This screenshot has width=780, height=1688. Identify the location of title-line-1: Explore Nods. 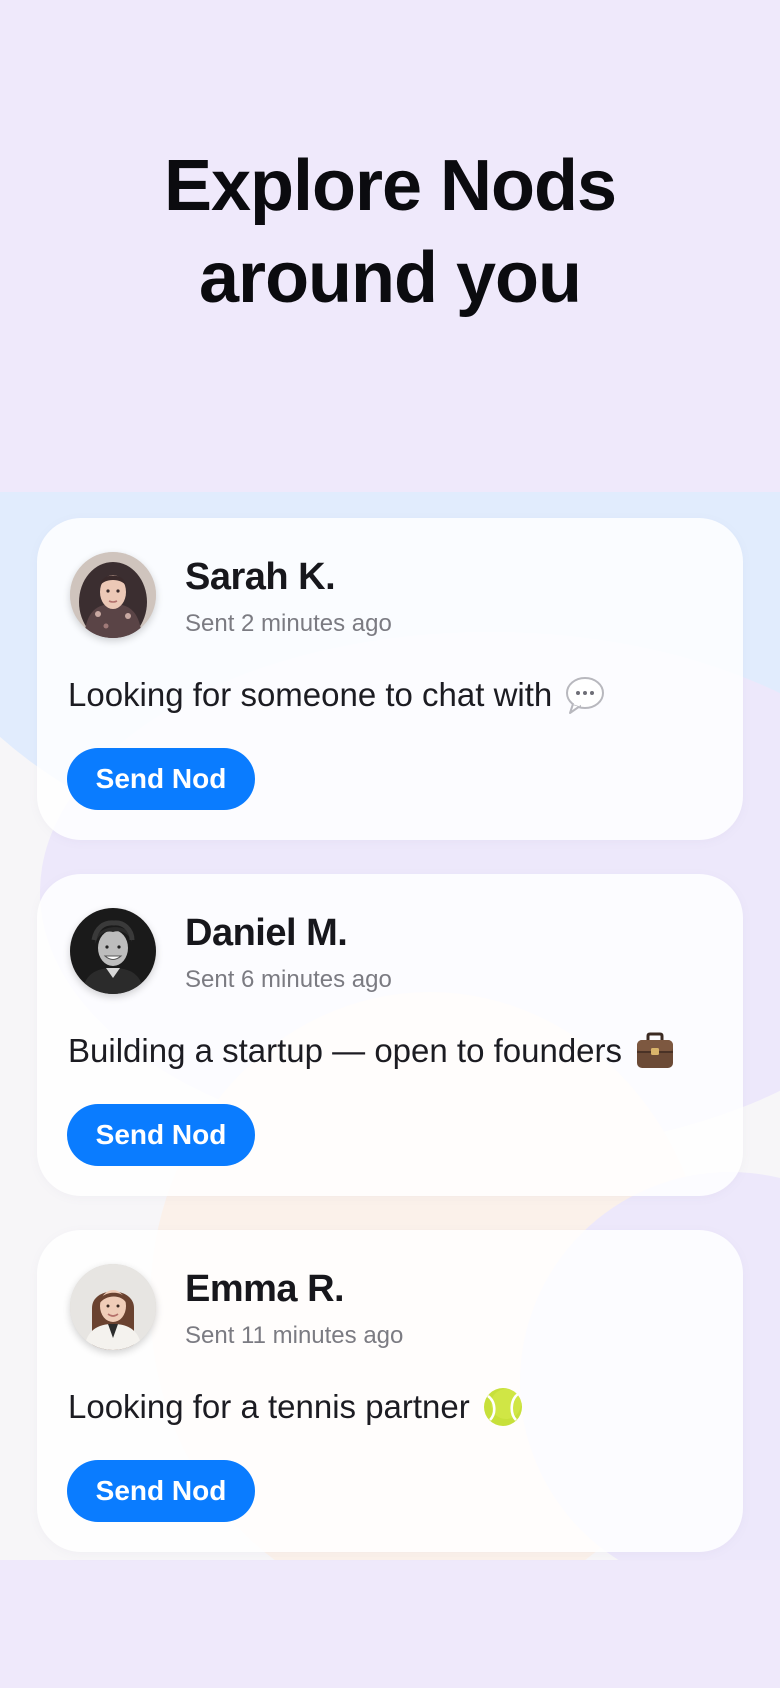
(390, 186).